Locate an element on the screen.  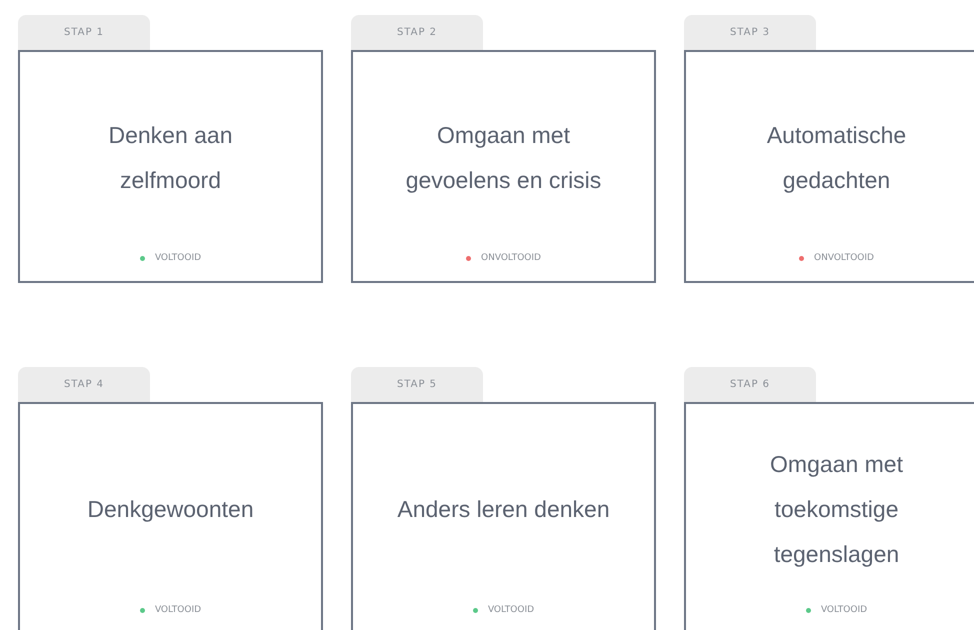
step-card: Denken aan zelfmoord VOLTOOID is located at coordinates (170, 166).